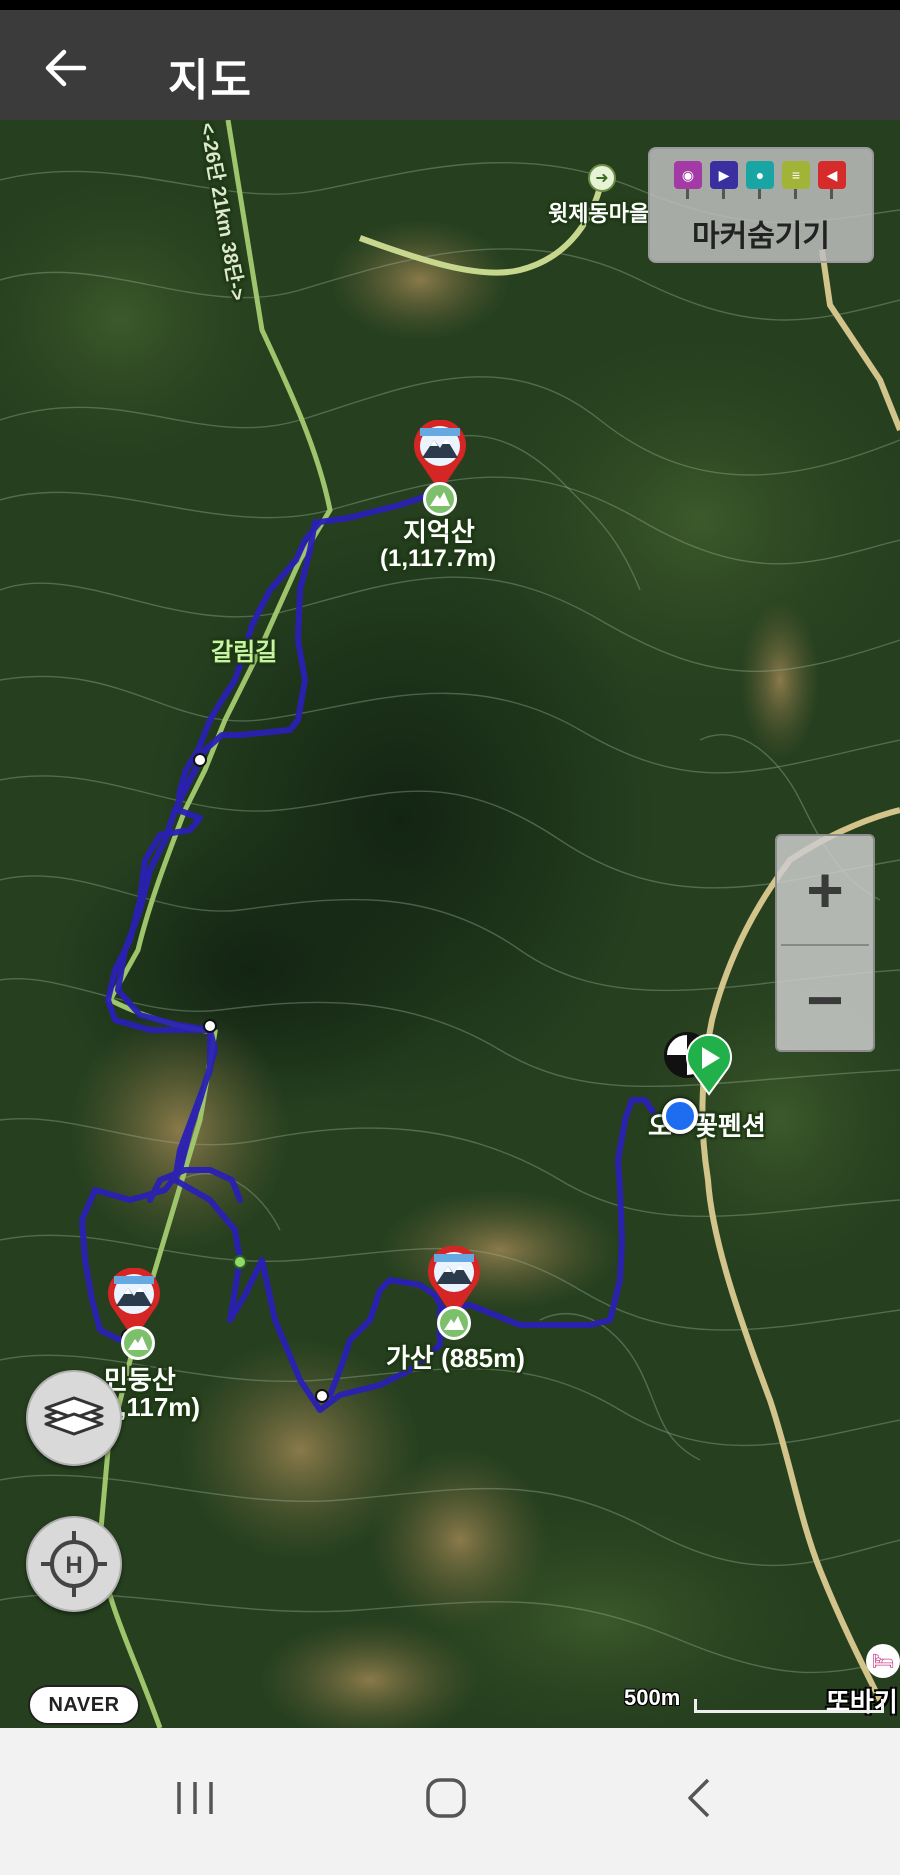 Image resolution: width=900 pixels, height=1875 pixels. Describe the element at coordinates (599, 213) in the screenshot. I see `village-label: 윗제동마을` at that location.